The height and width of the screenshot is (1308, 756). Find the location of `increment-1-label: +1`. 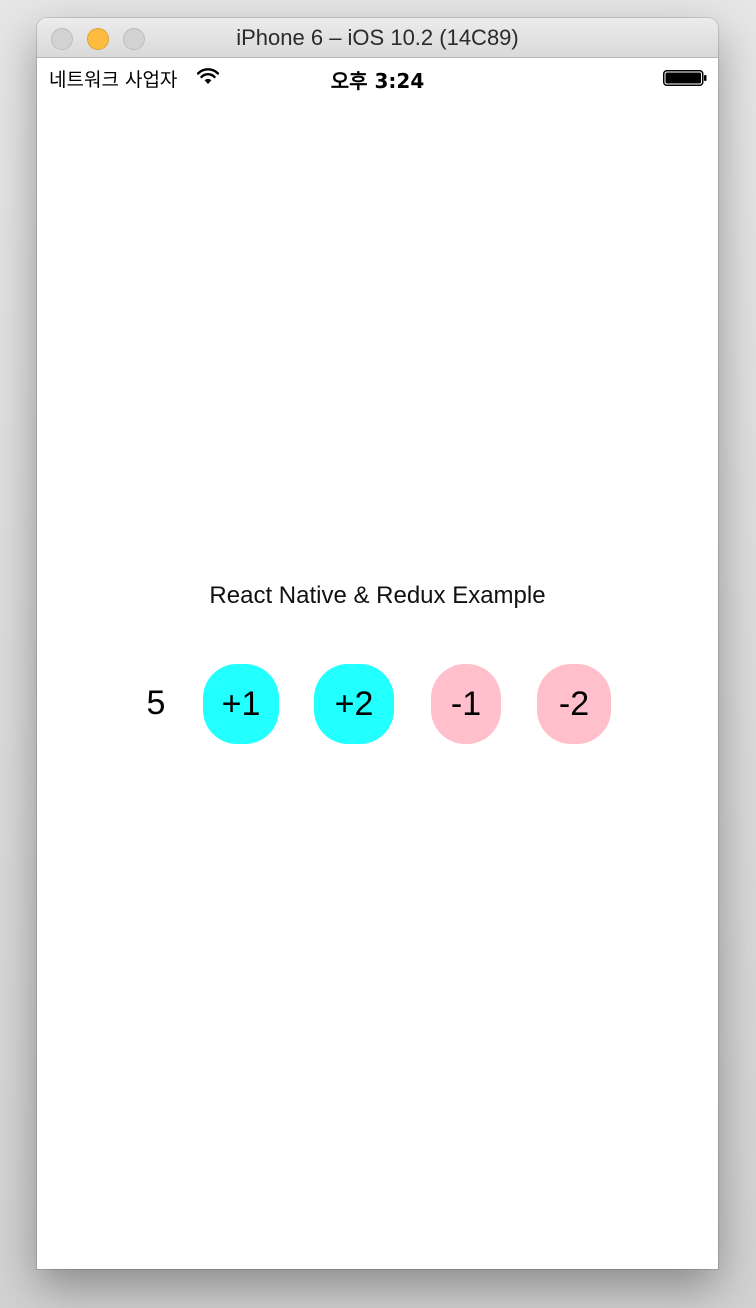

increment-1-label: +1 is located at coordinates (241, 703).